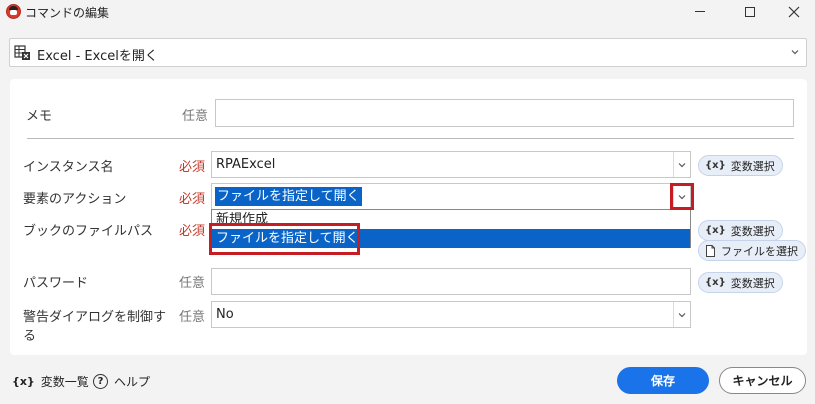  I want to click on close-icon, so click(794, 11).